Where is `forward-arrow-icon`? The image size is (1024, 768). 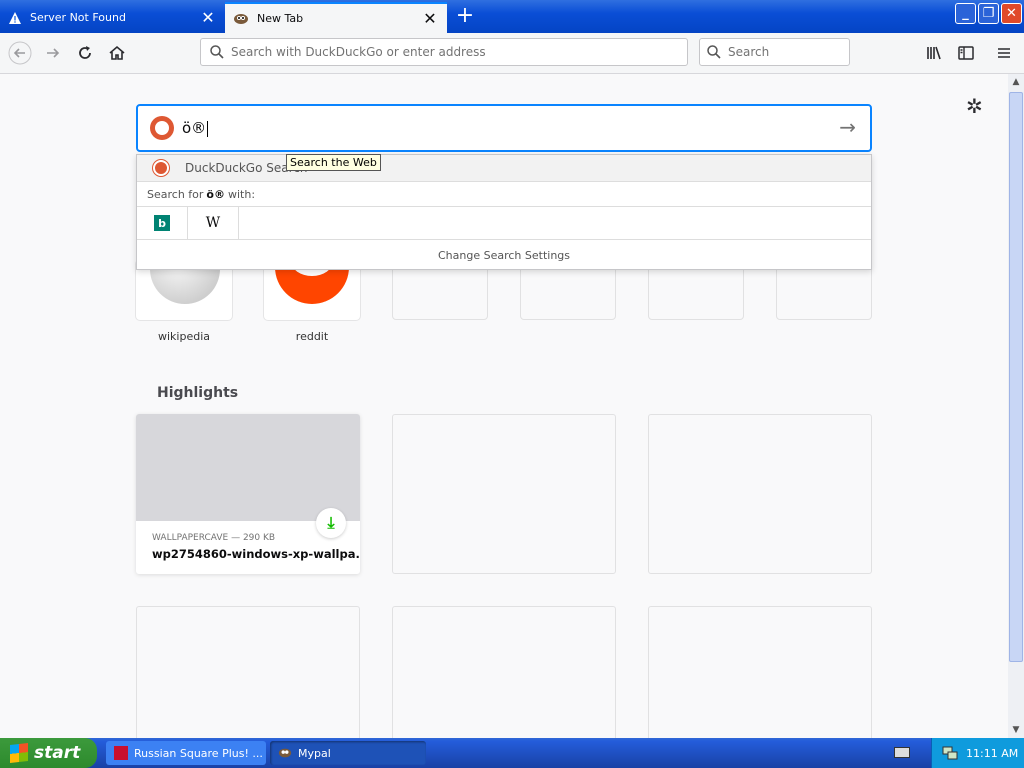
forward-arrow-icon is located at coordinates (53, 53).